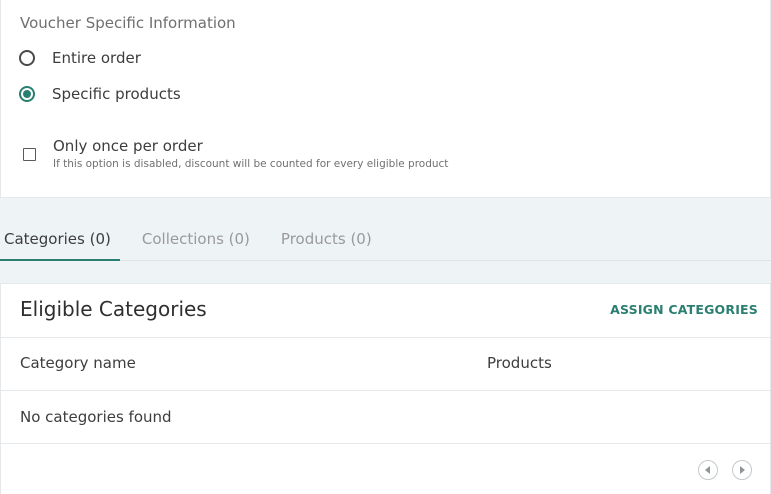 This screenshot has height=494, width=771. What do you see at coordinates (96, 417) in the screenshot?
I see `empty-state-text: No categories found` at bounding box center [96, 417].